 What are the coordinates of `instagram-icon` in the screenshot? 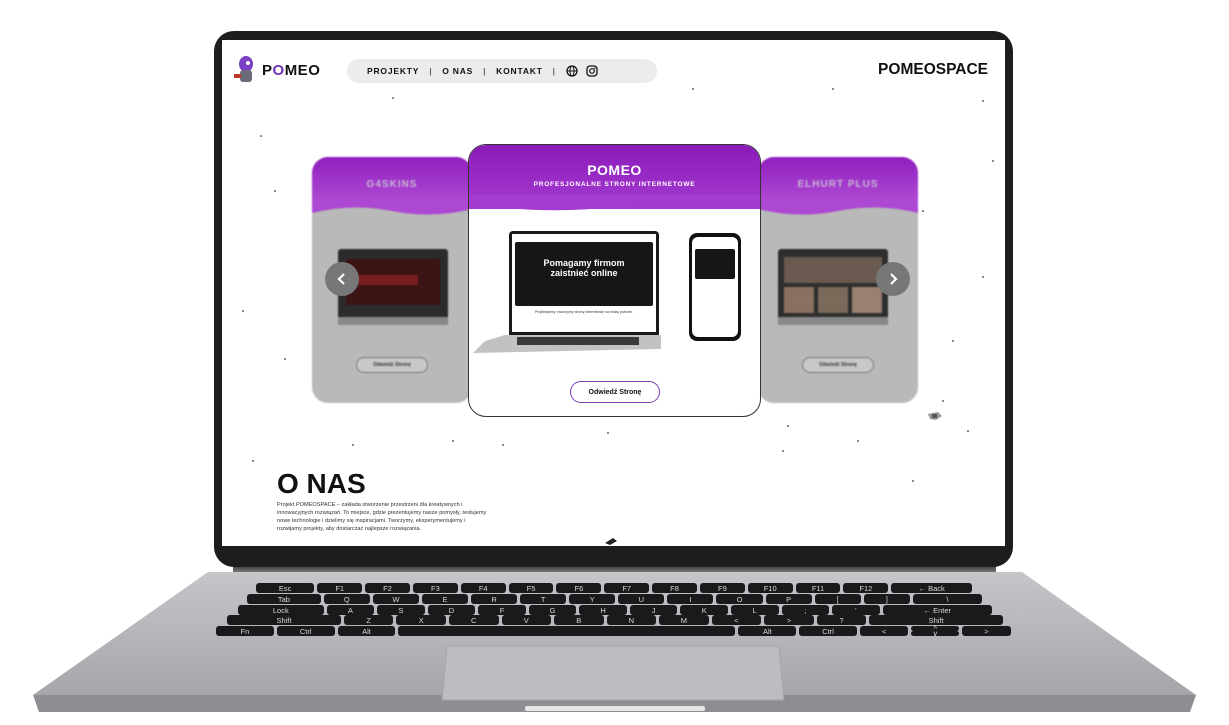 It's located at (592, 71).